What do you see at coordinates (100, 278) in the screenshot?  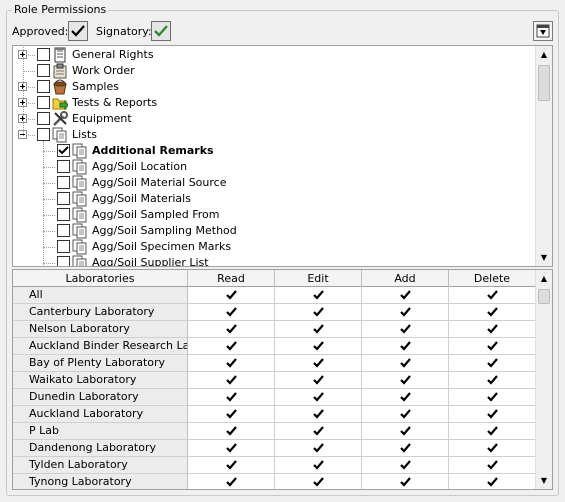 I see `col-laboratories: Laboratories` at bounding box center [100, 278].